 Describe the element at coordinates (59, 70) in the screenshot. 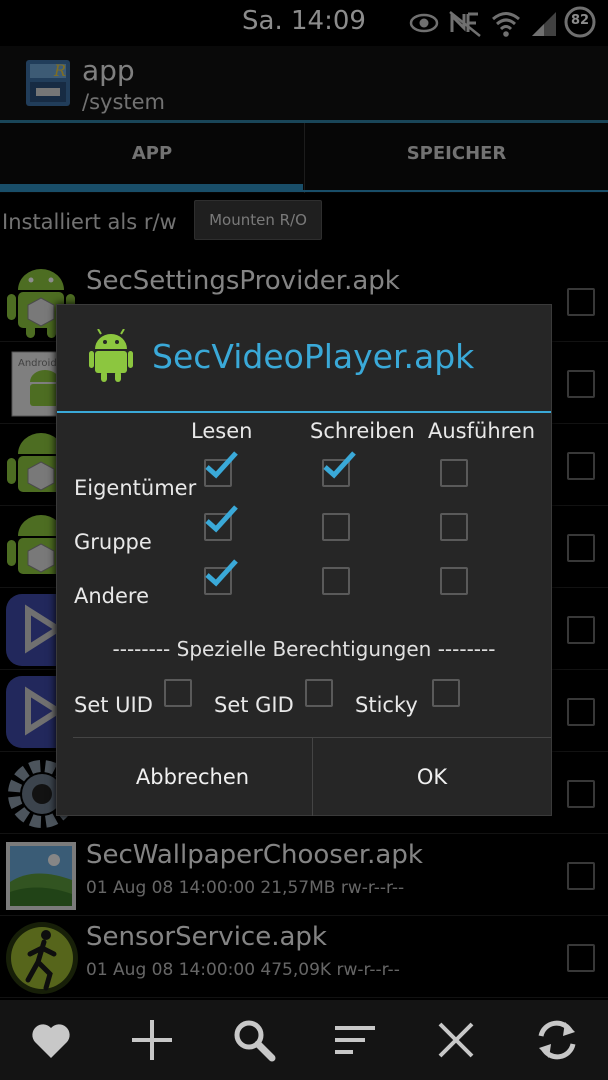

I see `svg-text: R` at that location.